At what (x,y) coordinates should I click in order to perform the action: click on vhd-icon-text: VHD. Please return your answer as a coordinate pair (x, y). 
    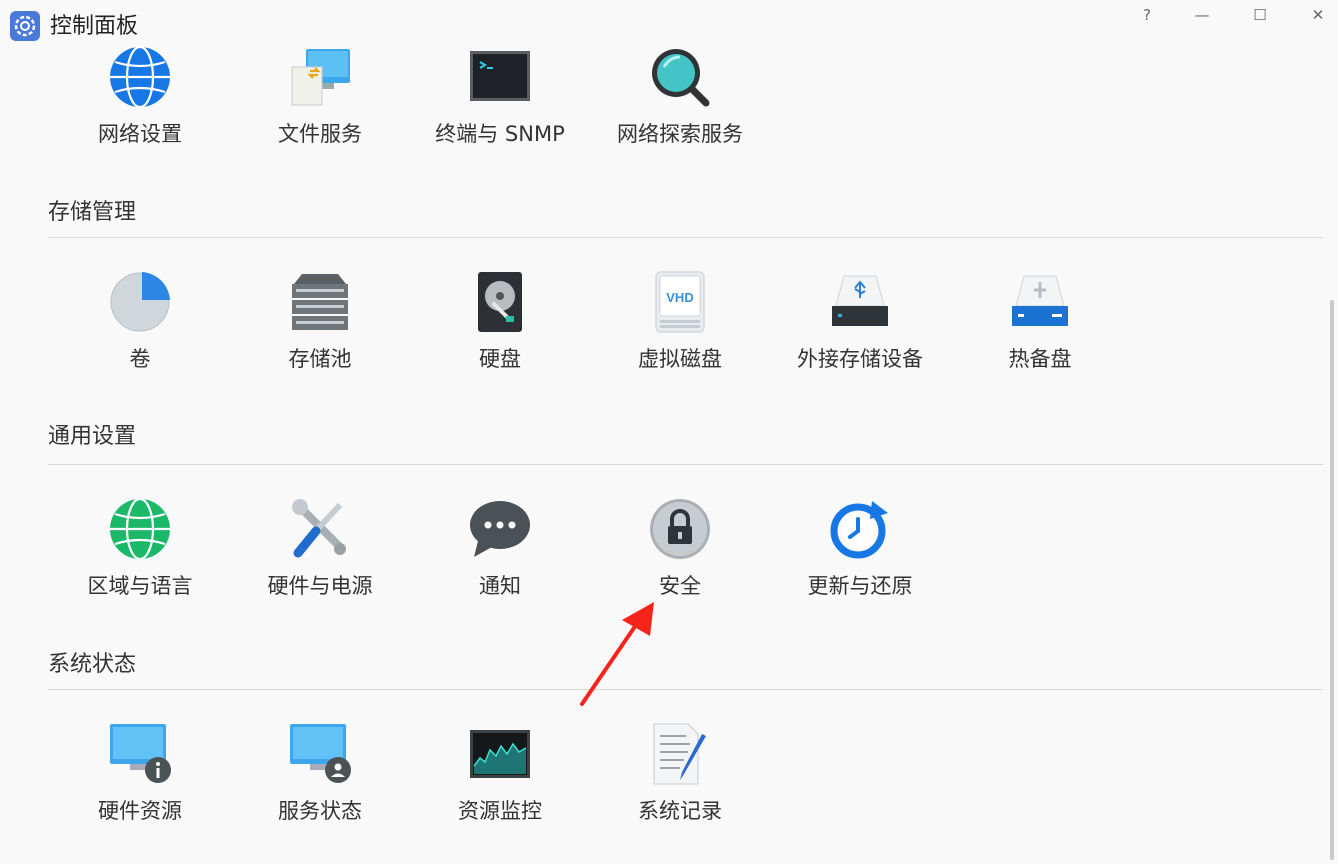
    Looking at the image, I should click on (679, 297).